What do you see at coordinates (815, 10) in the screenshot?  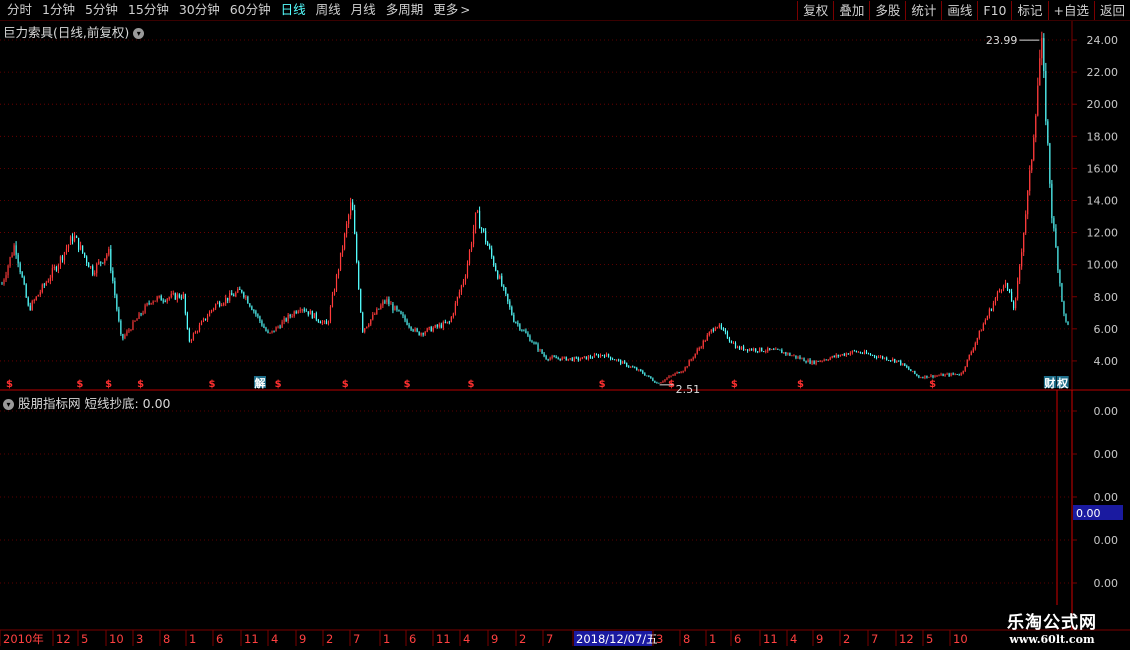 I see `toolbar-action-button: 复权` at bounding box center [815, 10].